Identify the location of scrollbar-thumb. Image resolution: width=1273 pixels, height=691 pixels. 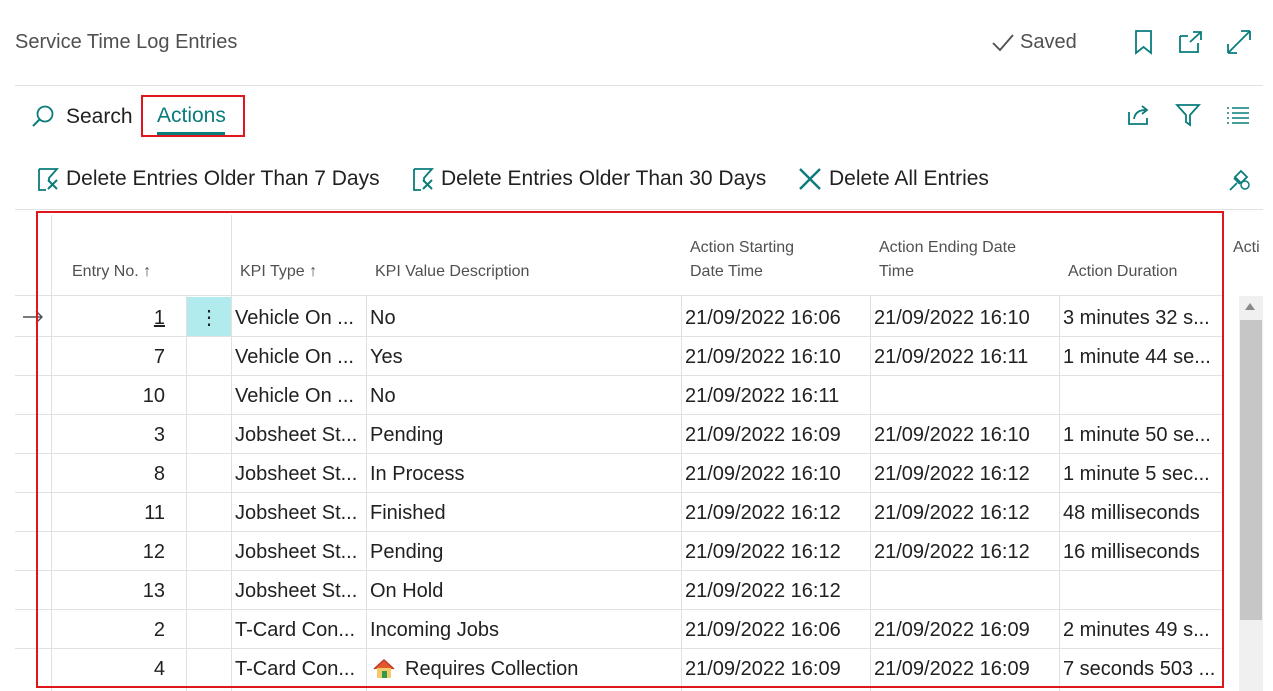
(1251, 470).